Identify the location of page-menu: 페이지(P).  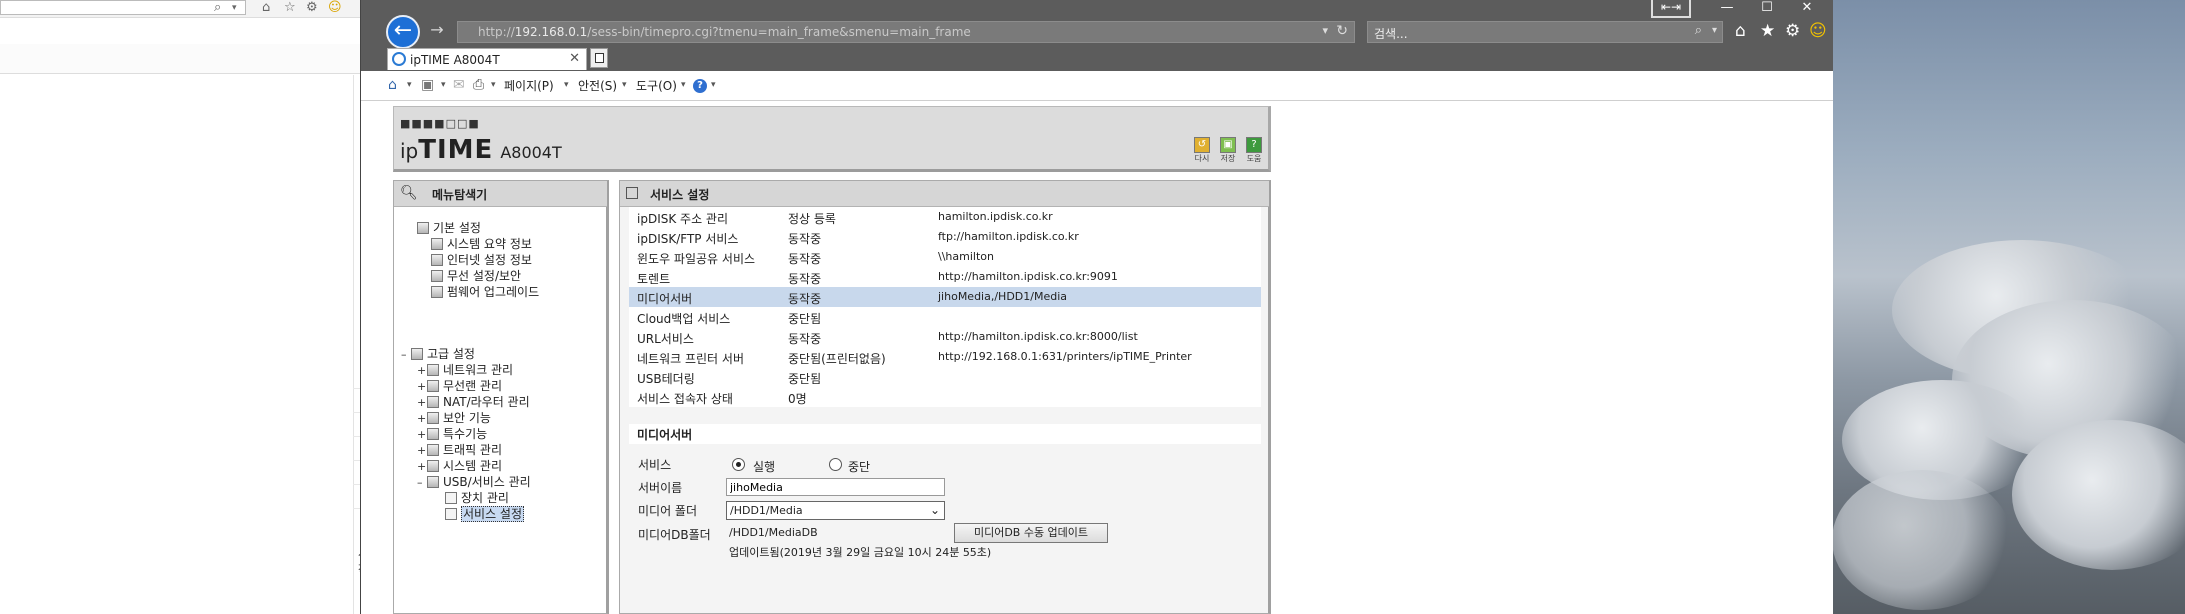
(529, 85).